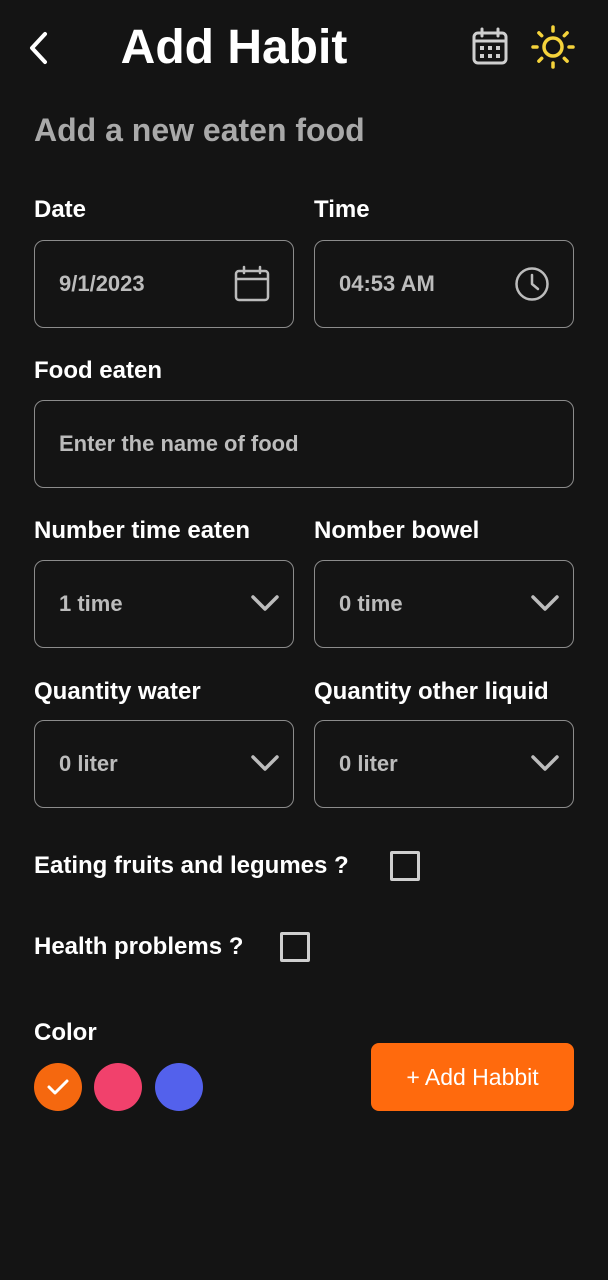 This screenshot has width=608, height=1280. I want to click on color-swatch-blue, so click(179, 1087).